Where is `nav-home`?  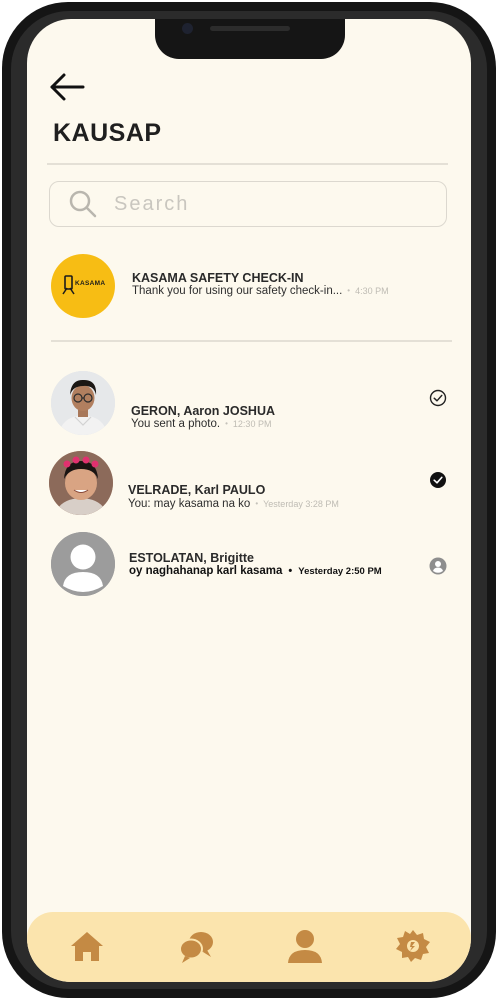
nav-home is located at coordinates (87, 946).